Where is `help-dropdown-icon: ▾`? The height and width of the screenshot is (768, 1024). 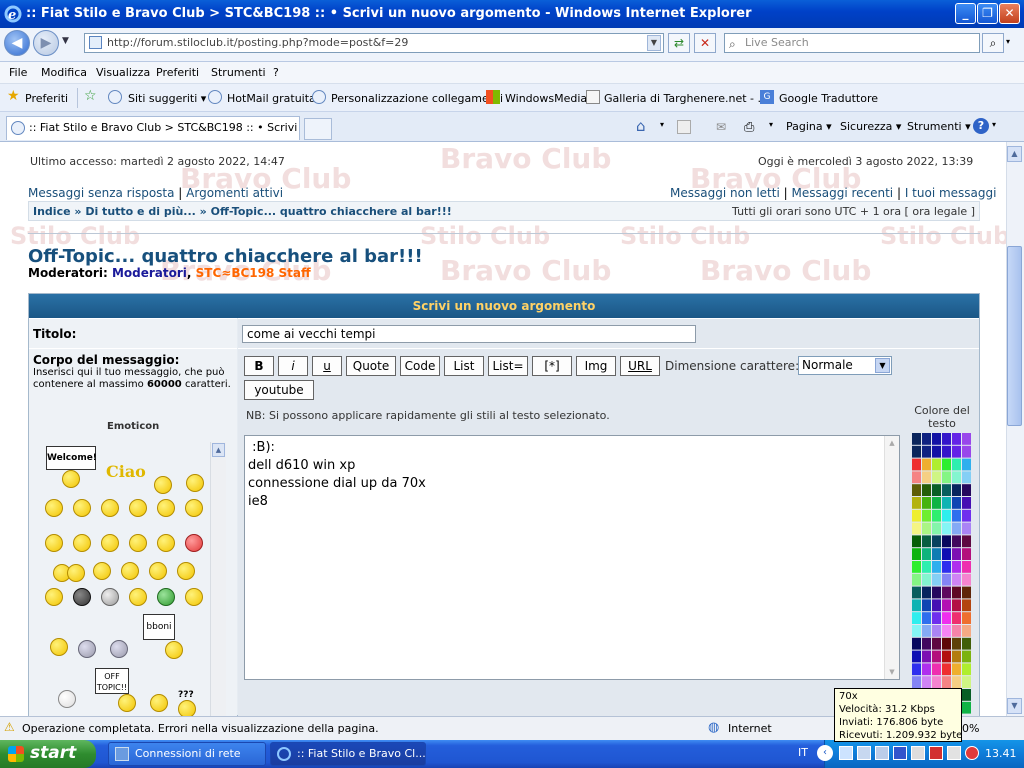 help-dropdown-icon: ▾ is located at coordinates (994, 124).